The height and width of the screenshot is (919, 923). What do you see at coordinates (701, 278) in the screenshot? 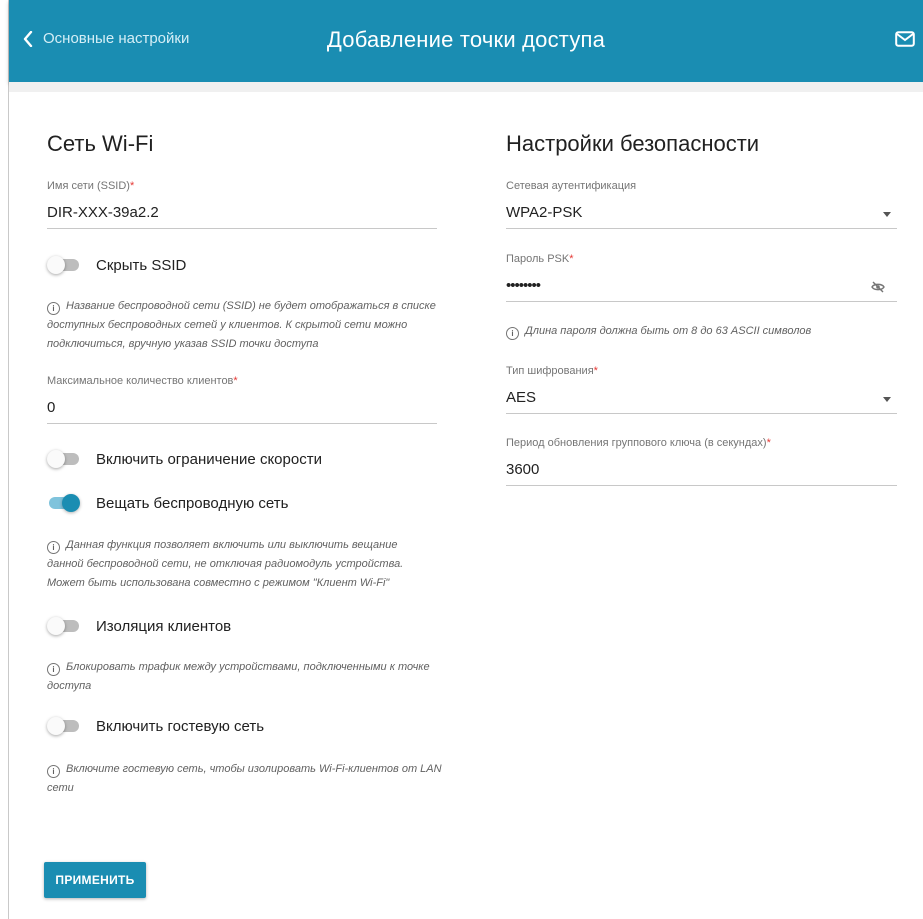
I see `psk-field: Пароль PSK* ••••••••` at bounding box center [701, 278].